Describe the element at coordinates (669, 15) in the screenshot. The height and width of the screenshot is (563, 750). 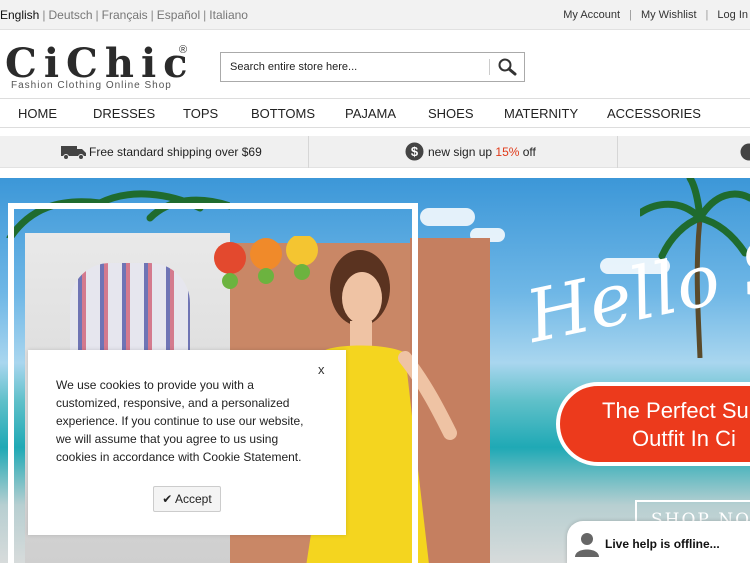
I see `my-wishlist-link: My Wishlist` at that location.